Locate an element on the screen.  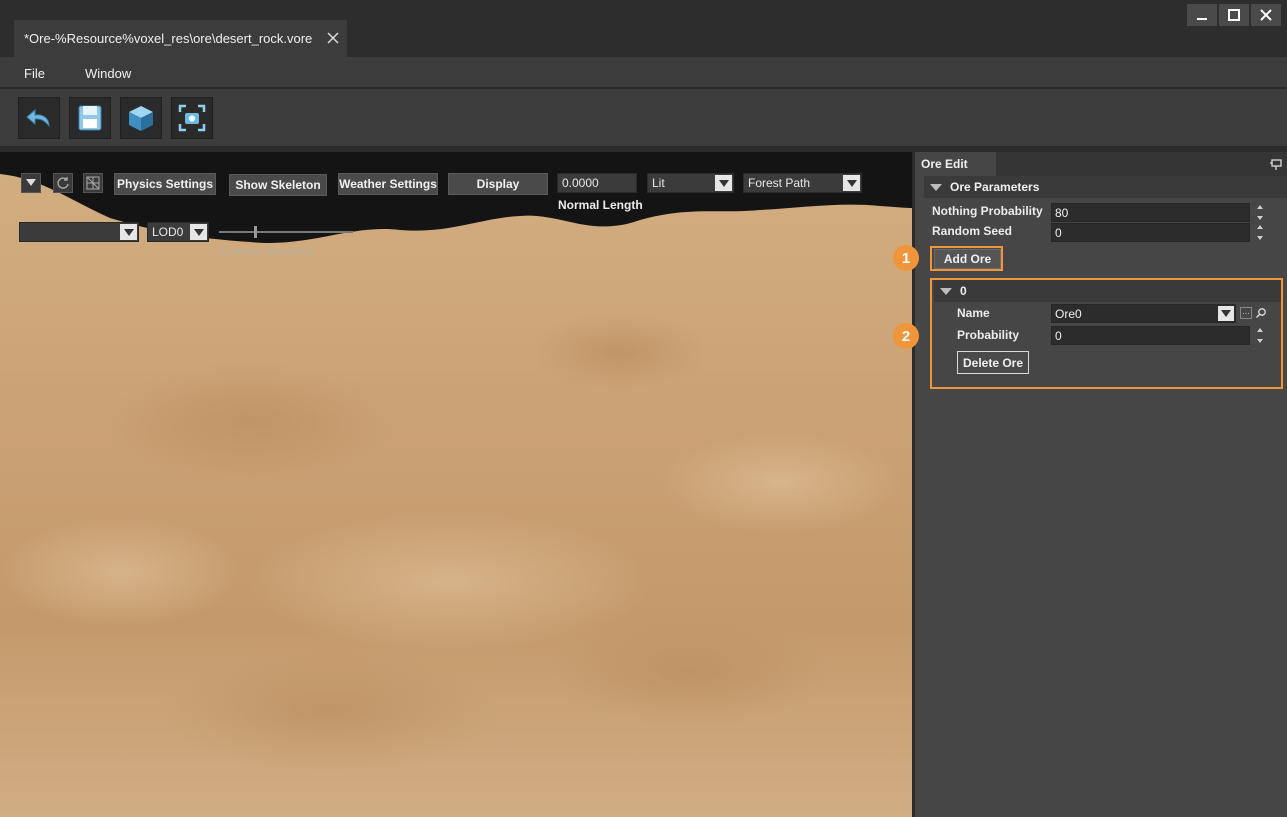
nothing-probability-spinner is located at coordinates (1260, 212).